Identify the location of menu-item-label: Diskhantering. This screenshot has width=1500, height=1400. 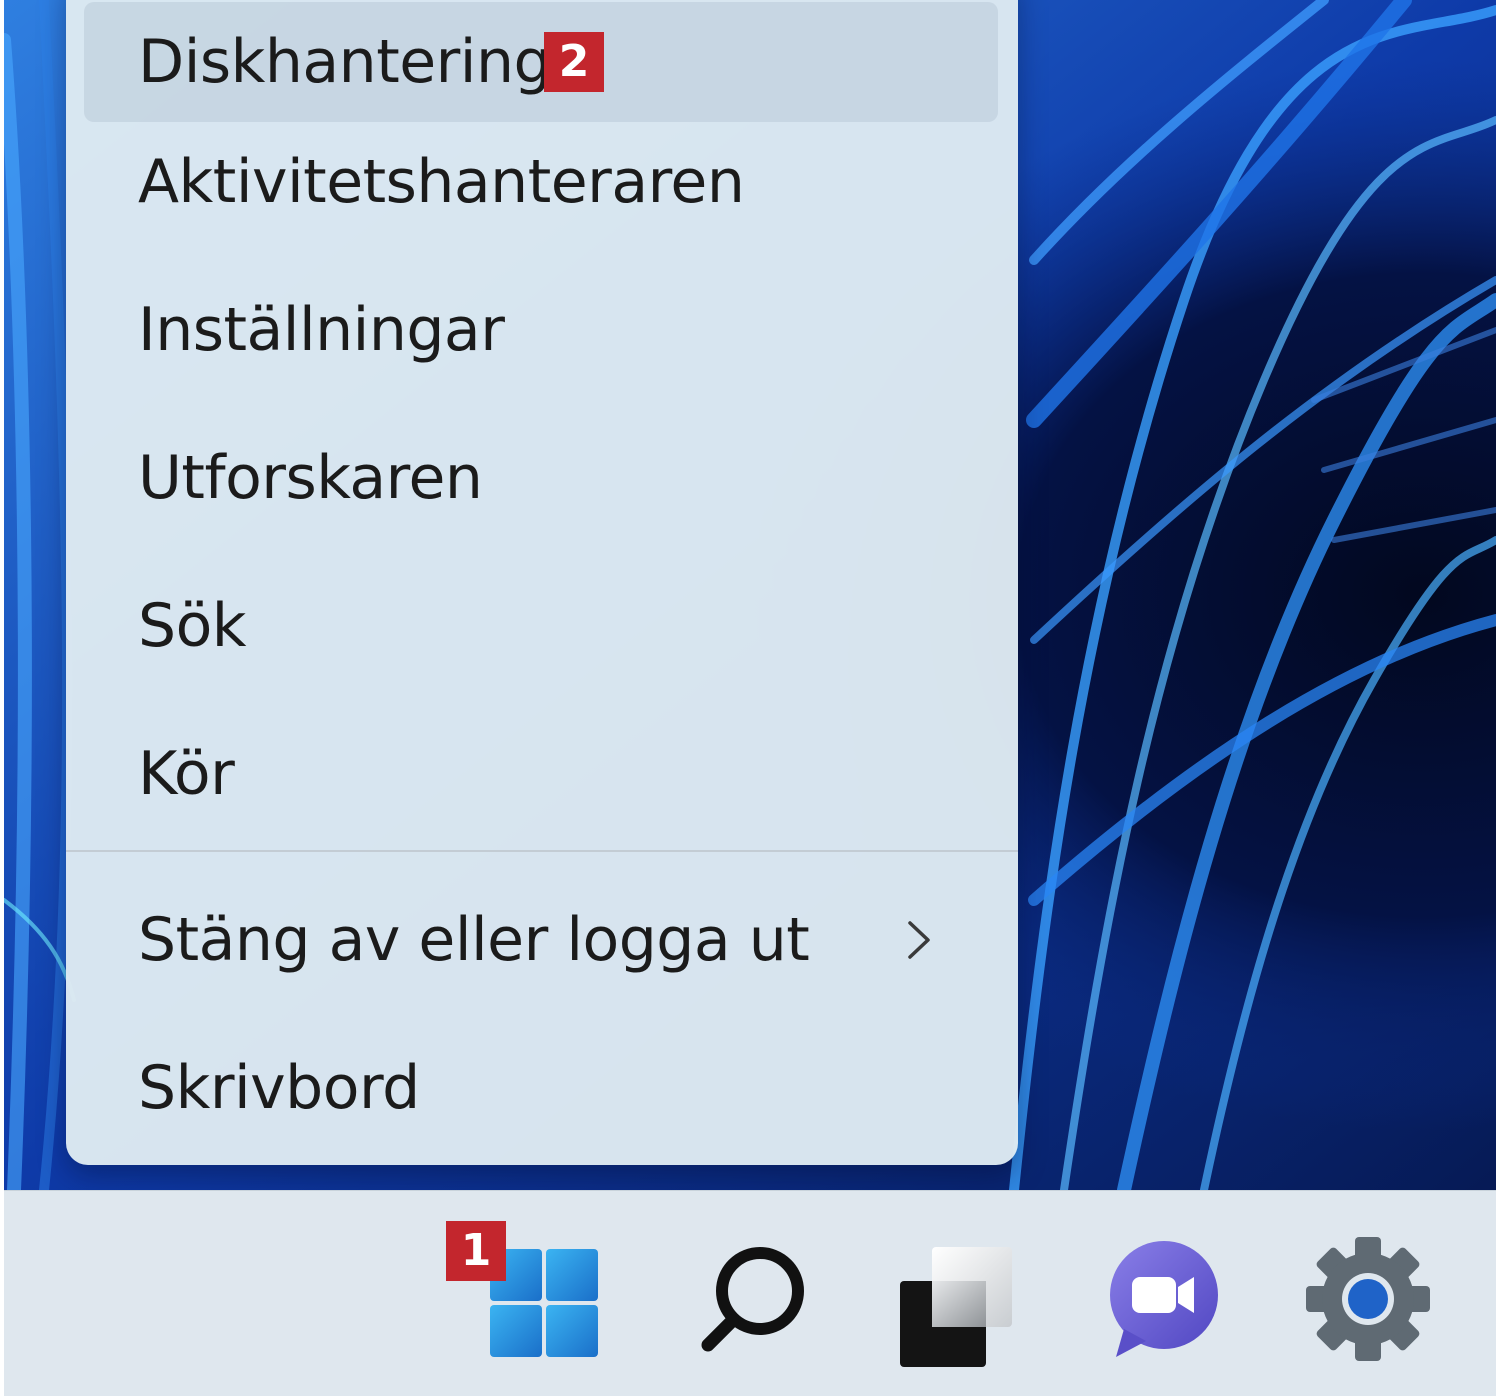
(345, 62).